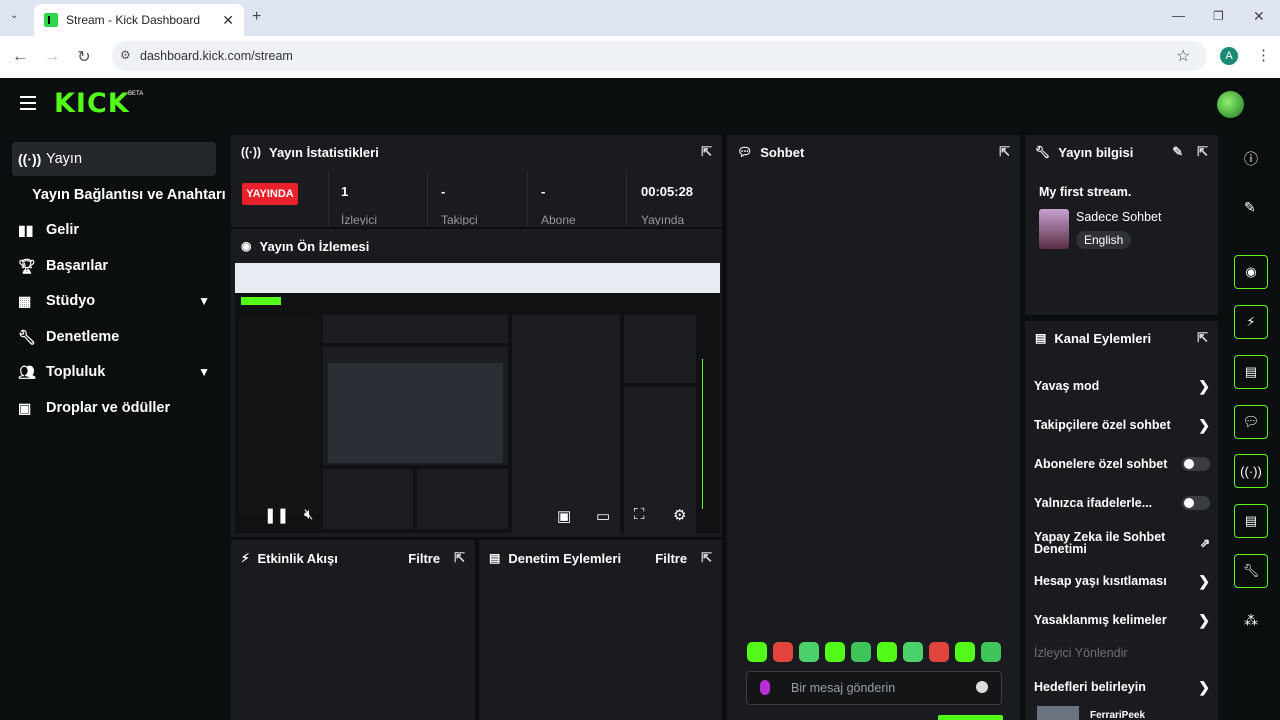 This screenshot has width=1280, height=720. Describe the element at coordinates (76, 372) in the screenshot. I see `sidebar-item-label: Topluluk` at that location.